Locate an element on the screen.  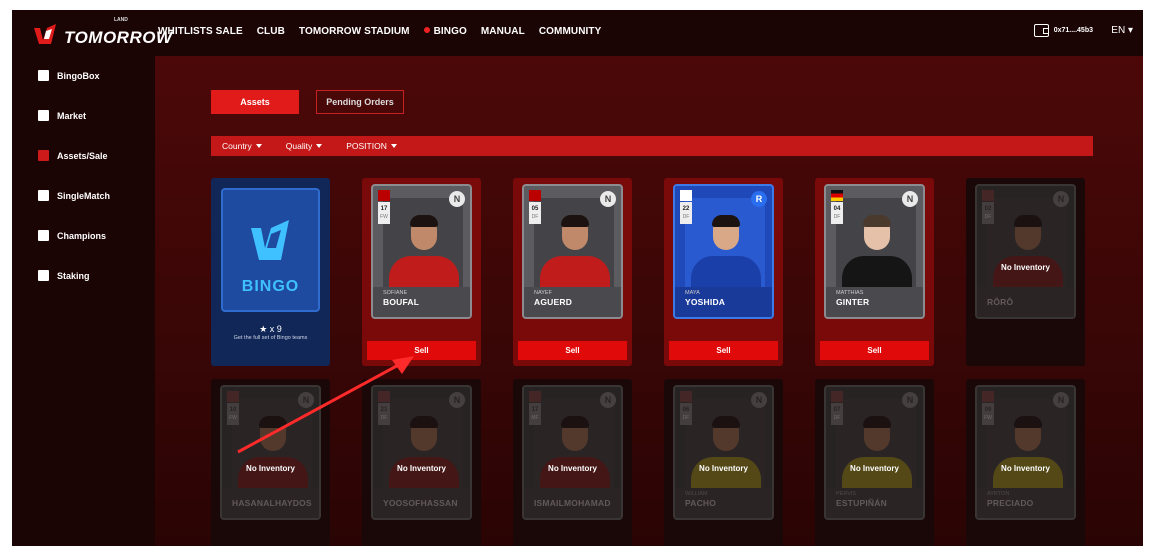
player-card: 17 MF N ISMAILMOHAMAD No Inventory is located at coordinates (572, 462).